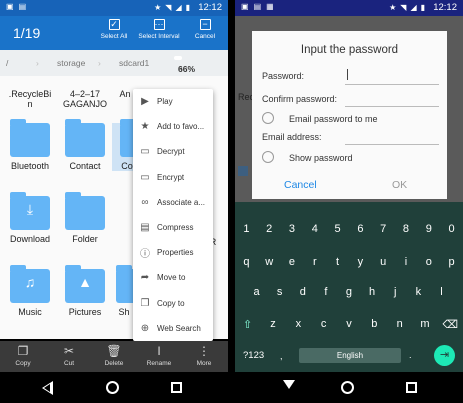 This screenshot has height=403, width=463. What do you see at coordinates (392, 106) in the screenshot?
I see `confirm-password-field` at bounding box center [392, 106].